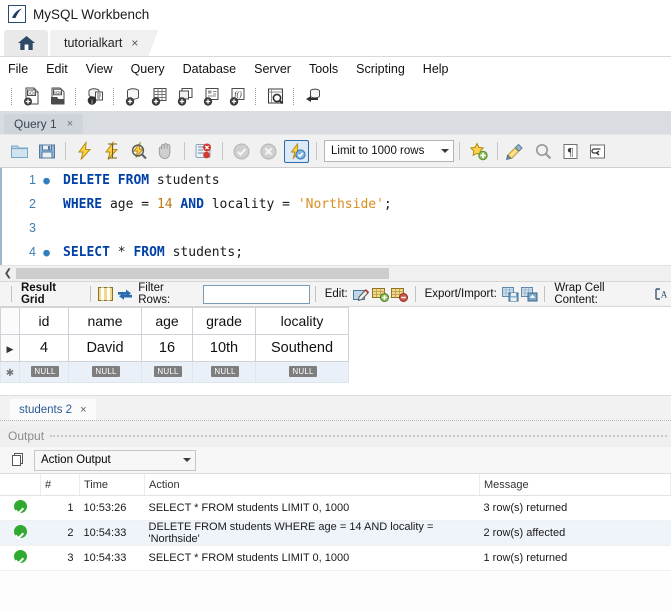  I want to click on new-row-selector: ✱, so click(10, 372).